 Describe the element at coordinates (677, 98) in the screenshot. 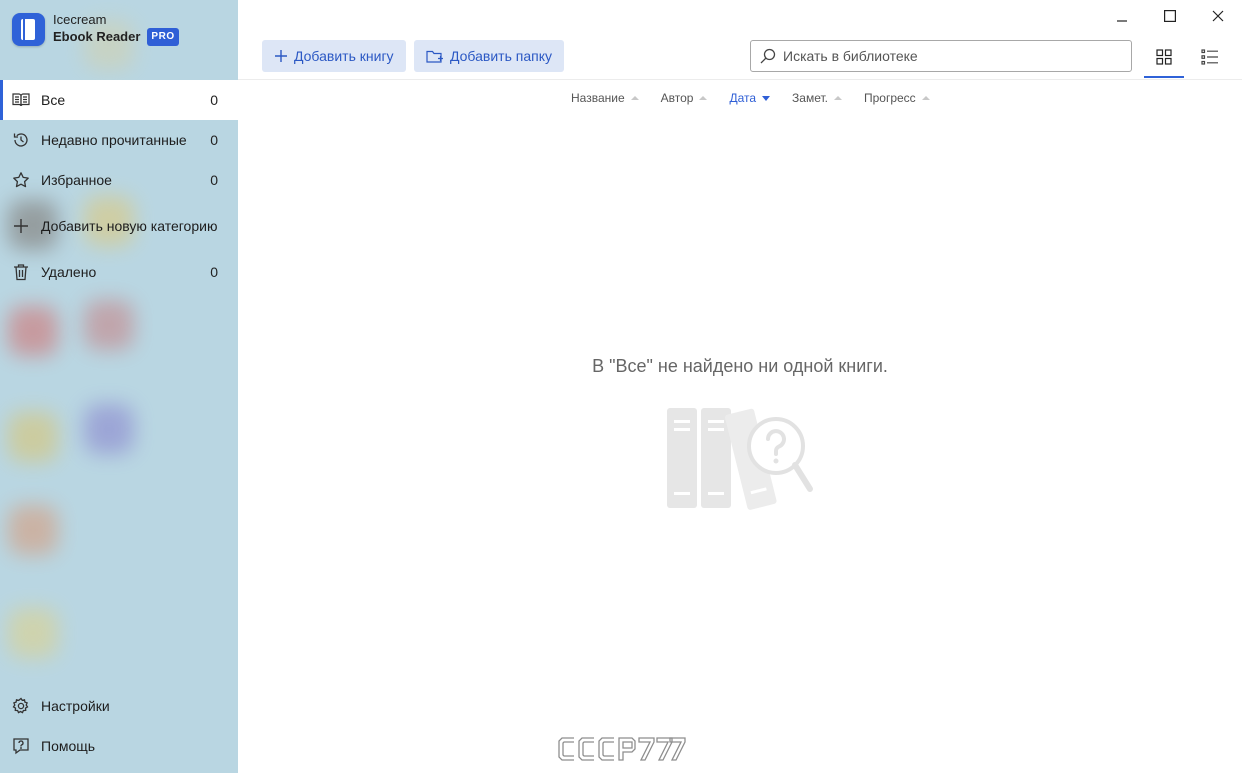

I see `sort-label: Автор` at that location.